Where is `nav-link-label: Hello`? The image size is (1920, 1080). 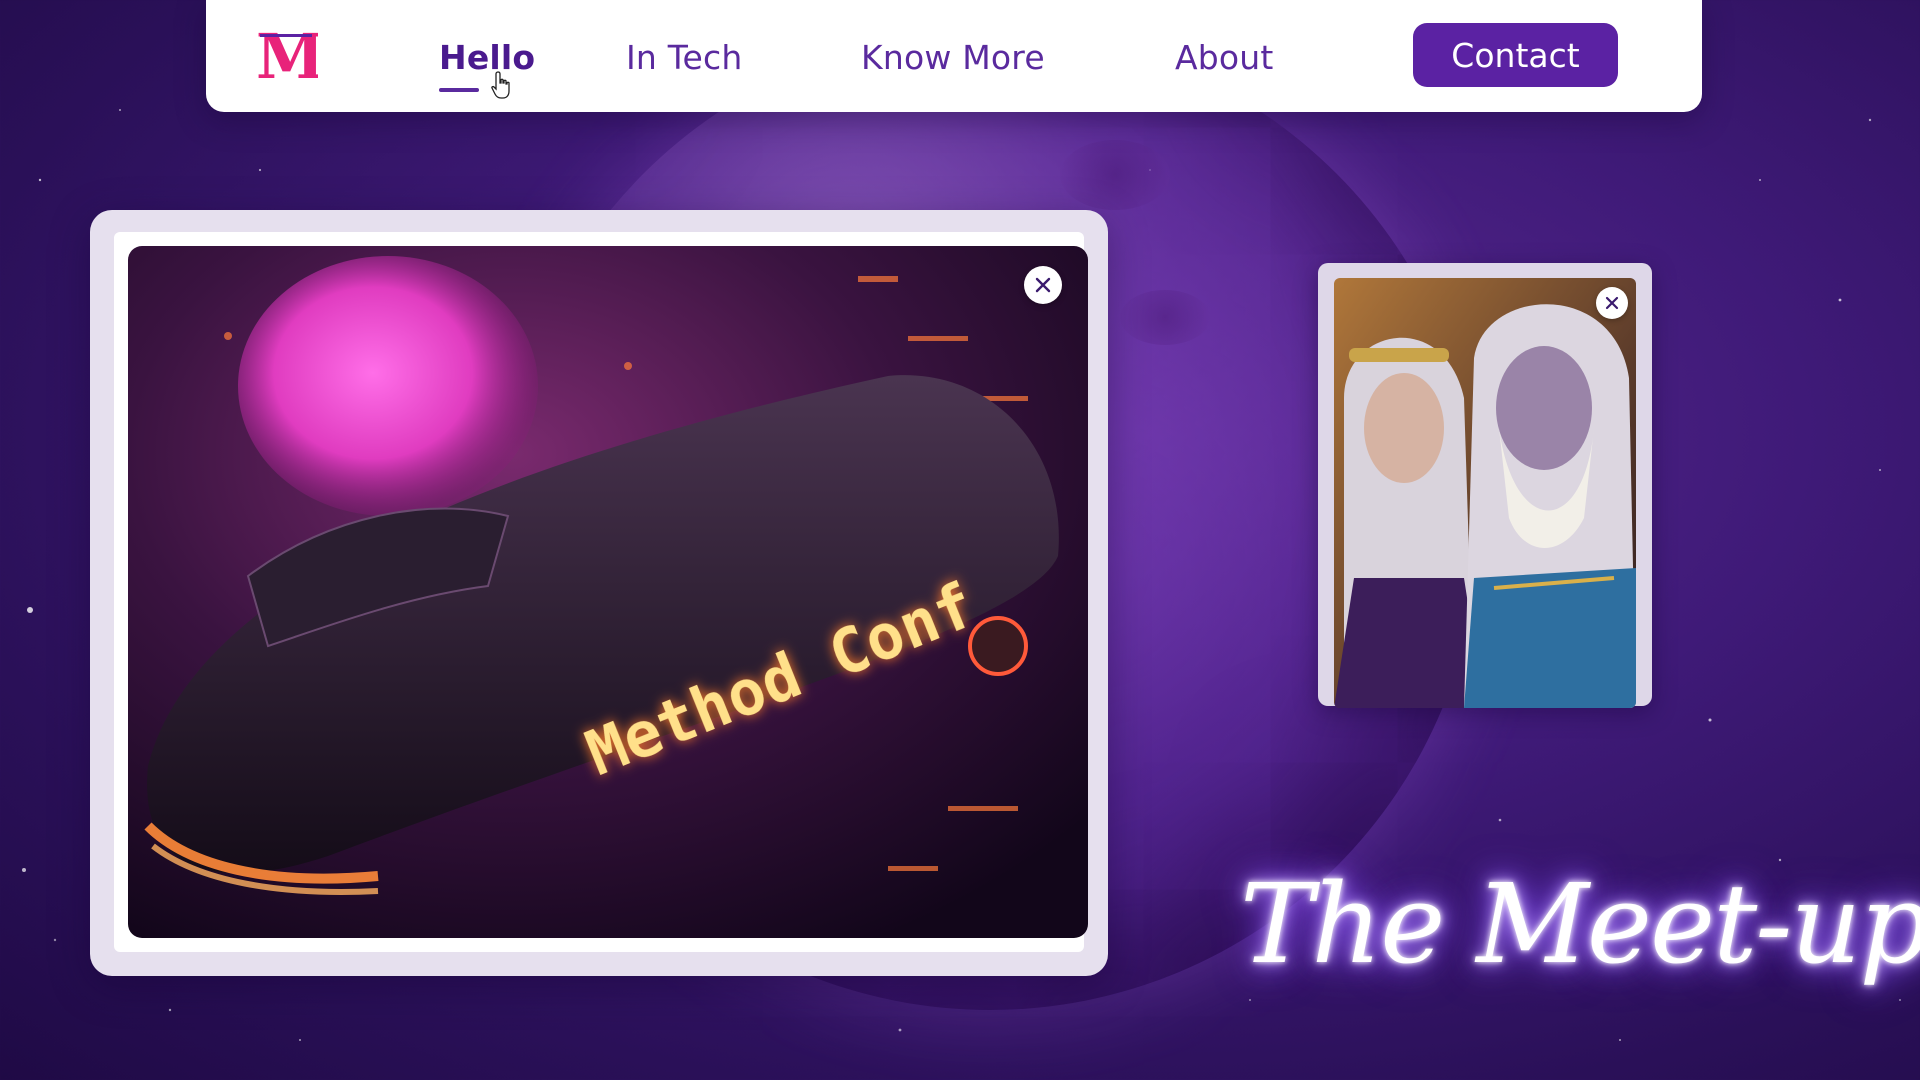 nav-link-label: Hello is located at coordinates (487, 57).